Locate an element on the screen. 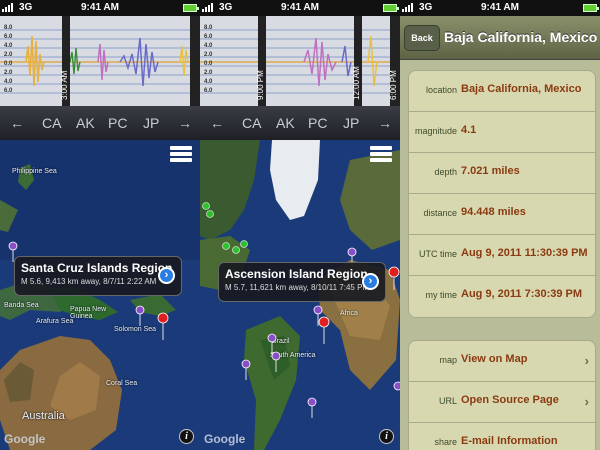  action-key: URL is located at coordinates (447, 401).